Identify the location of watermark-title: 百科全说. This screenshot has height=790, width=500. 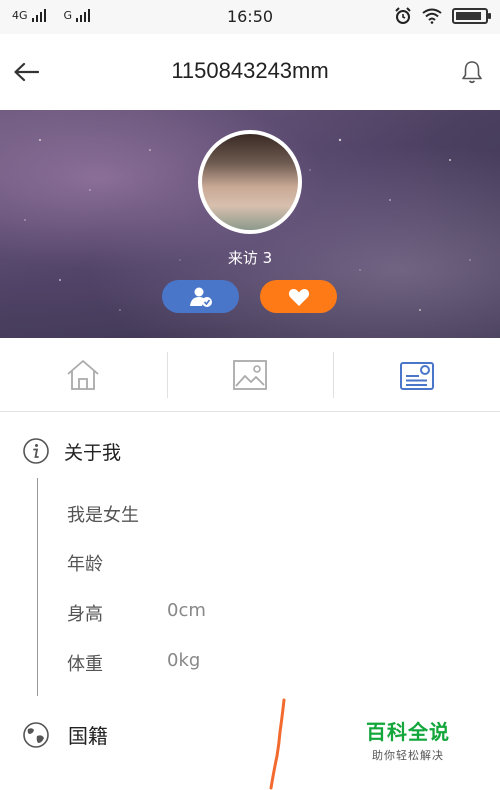
(408, 732).